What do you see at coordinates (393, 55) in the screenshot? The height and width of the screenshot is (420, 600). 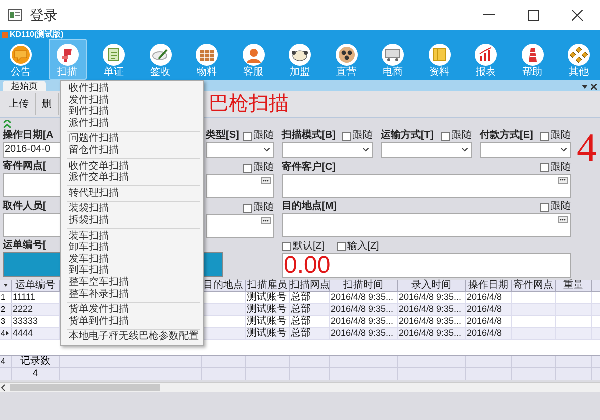 I see `cart-icon` at bounding box center [393, 55].